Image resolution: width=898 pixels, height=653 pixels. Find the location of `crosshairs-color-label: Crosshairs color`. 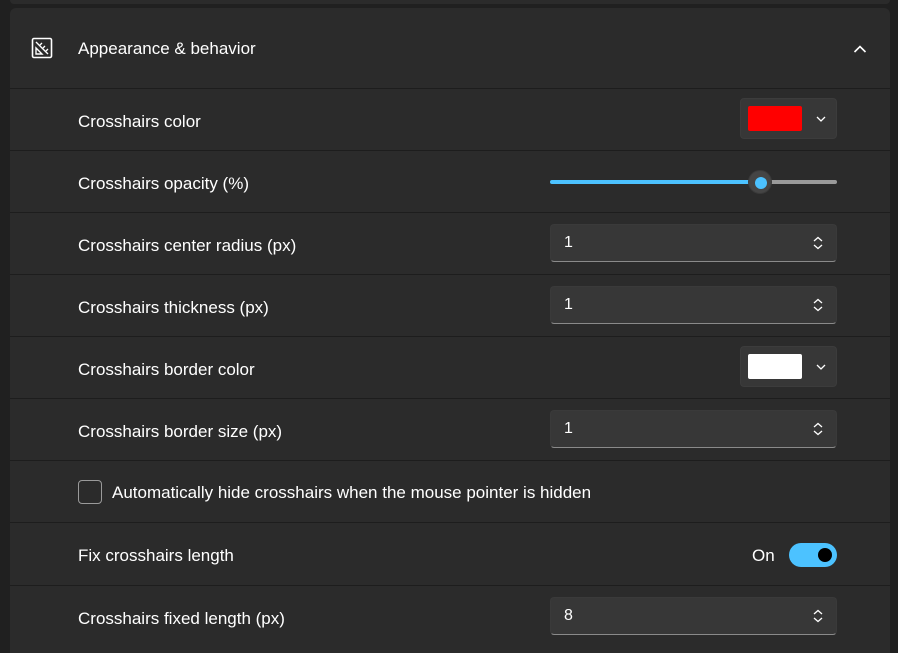

crosshairs-color-label: Crosshairs color is located at coordinates (139, 121).